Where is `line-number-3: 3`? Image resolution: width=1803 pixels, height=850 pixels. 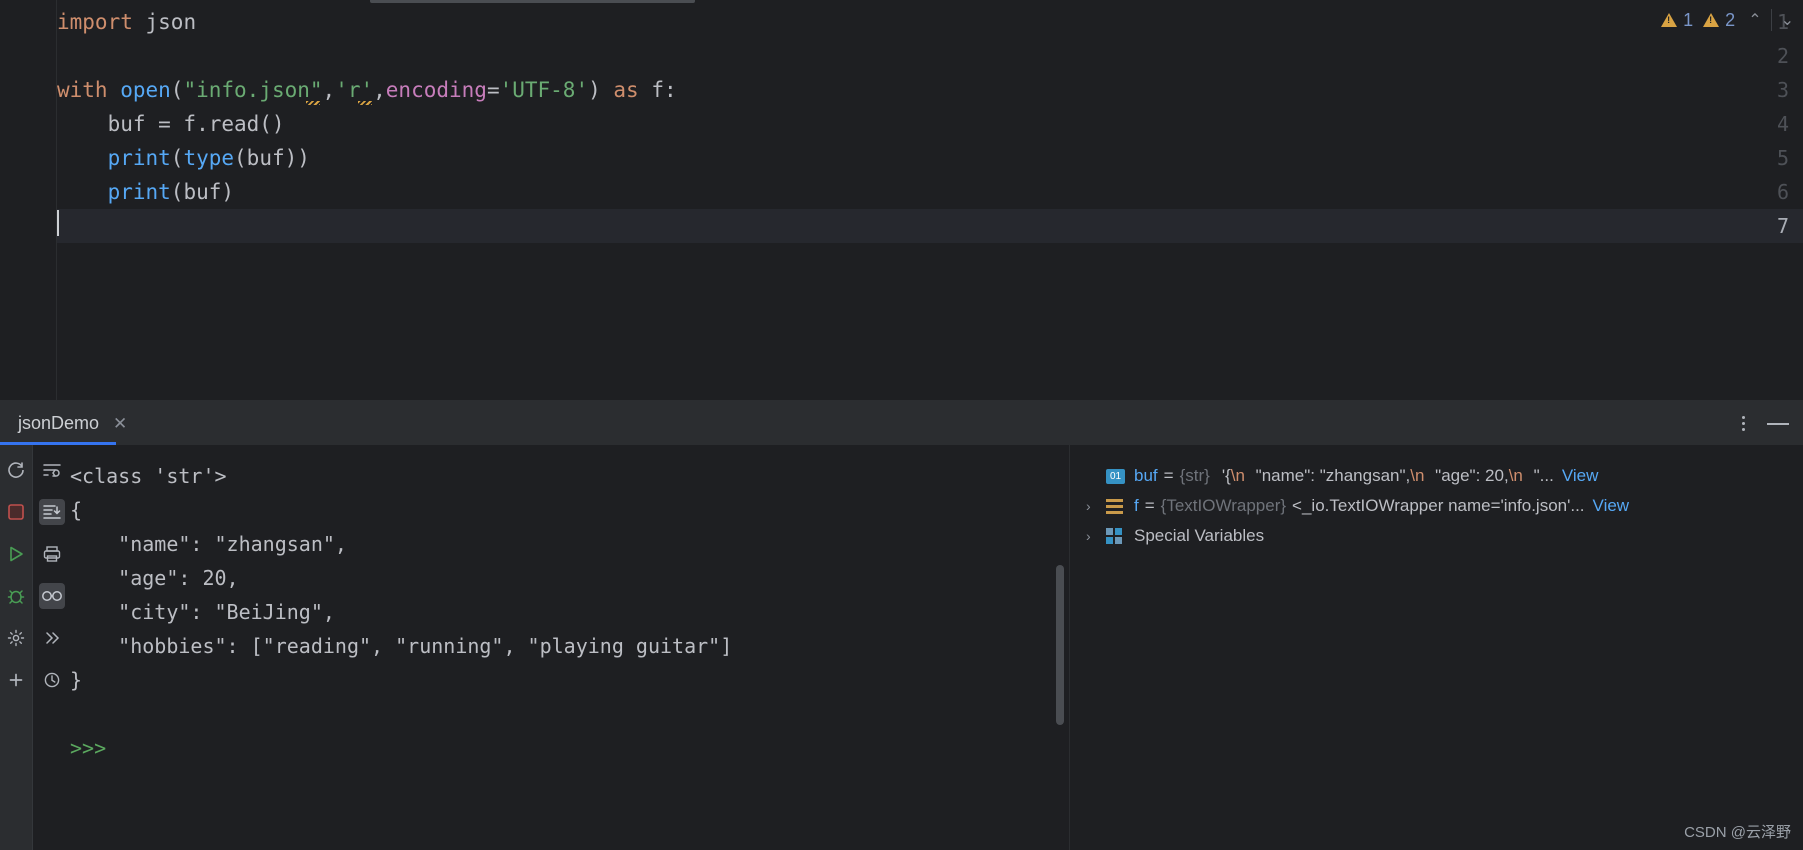 line-number-3: 3 is located at coordinates (1782, 90).